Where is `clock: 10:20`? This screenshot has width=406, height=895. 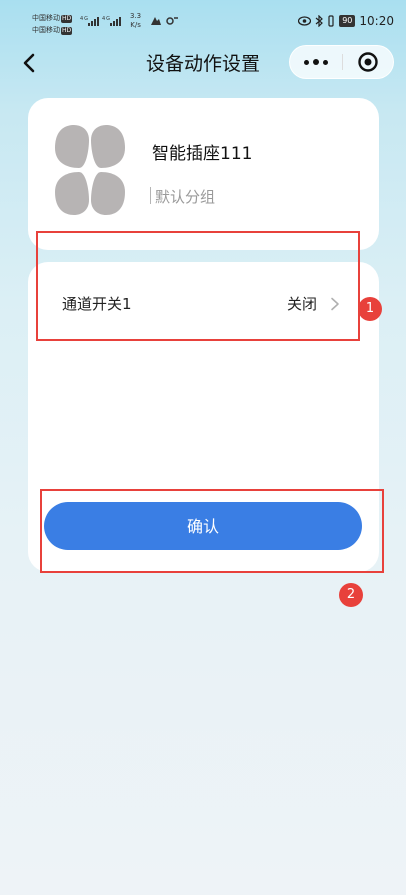
clock: 10:20 is located at coordinates (376, 21).